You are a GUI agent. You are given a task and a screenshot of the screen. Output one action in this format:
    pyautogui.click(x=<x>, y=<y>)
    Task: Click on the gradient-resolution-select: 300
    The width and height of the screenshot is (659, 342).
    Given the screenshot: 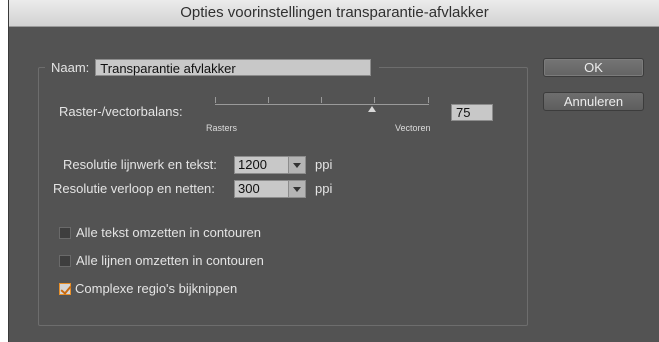 What is the action you would take?
    pyautogui.click(x=270, y=189)
    